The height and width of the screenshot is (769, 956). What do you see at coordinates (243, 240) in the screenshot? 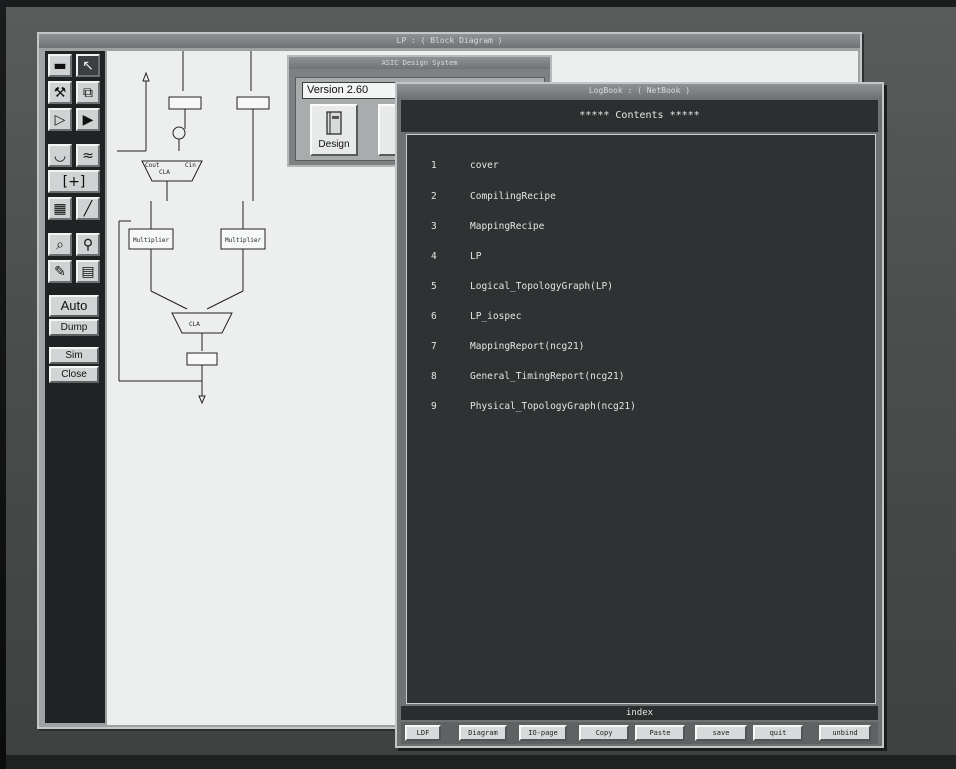
I see `multiplier-label-2: Multiplier` at bounding box center [243, 240].